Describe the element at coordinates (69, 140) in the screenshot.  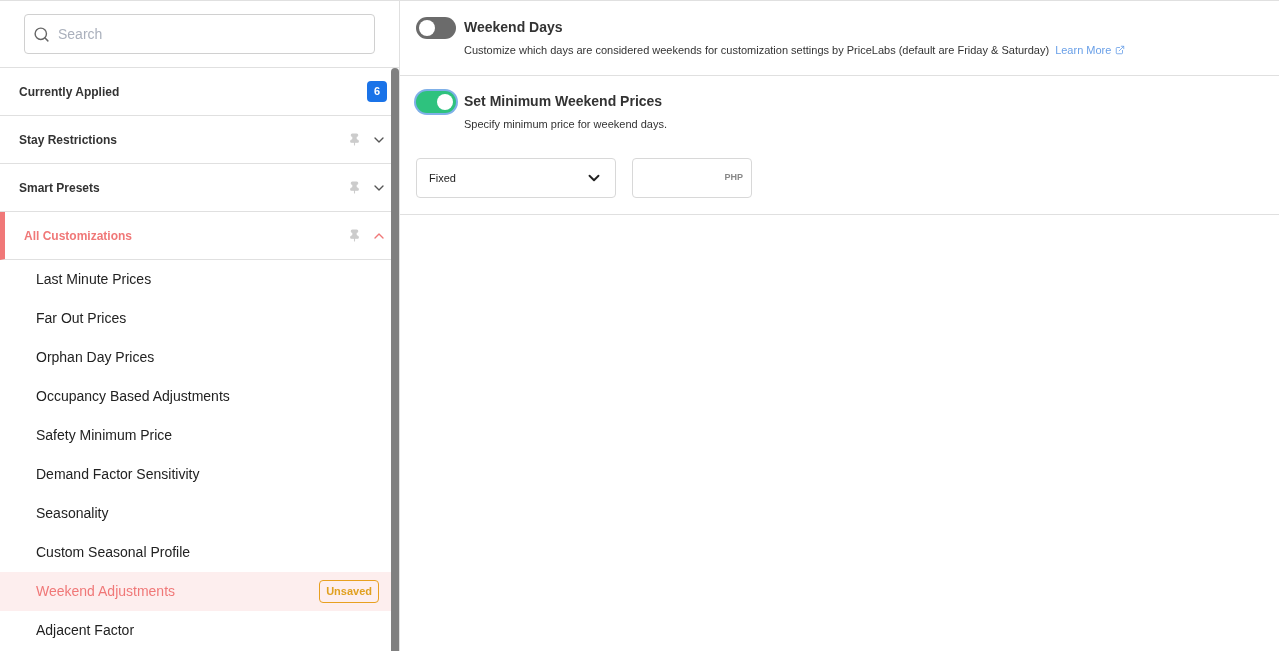
I see `section-title: Stay Restrictions` at that location.